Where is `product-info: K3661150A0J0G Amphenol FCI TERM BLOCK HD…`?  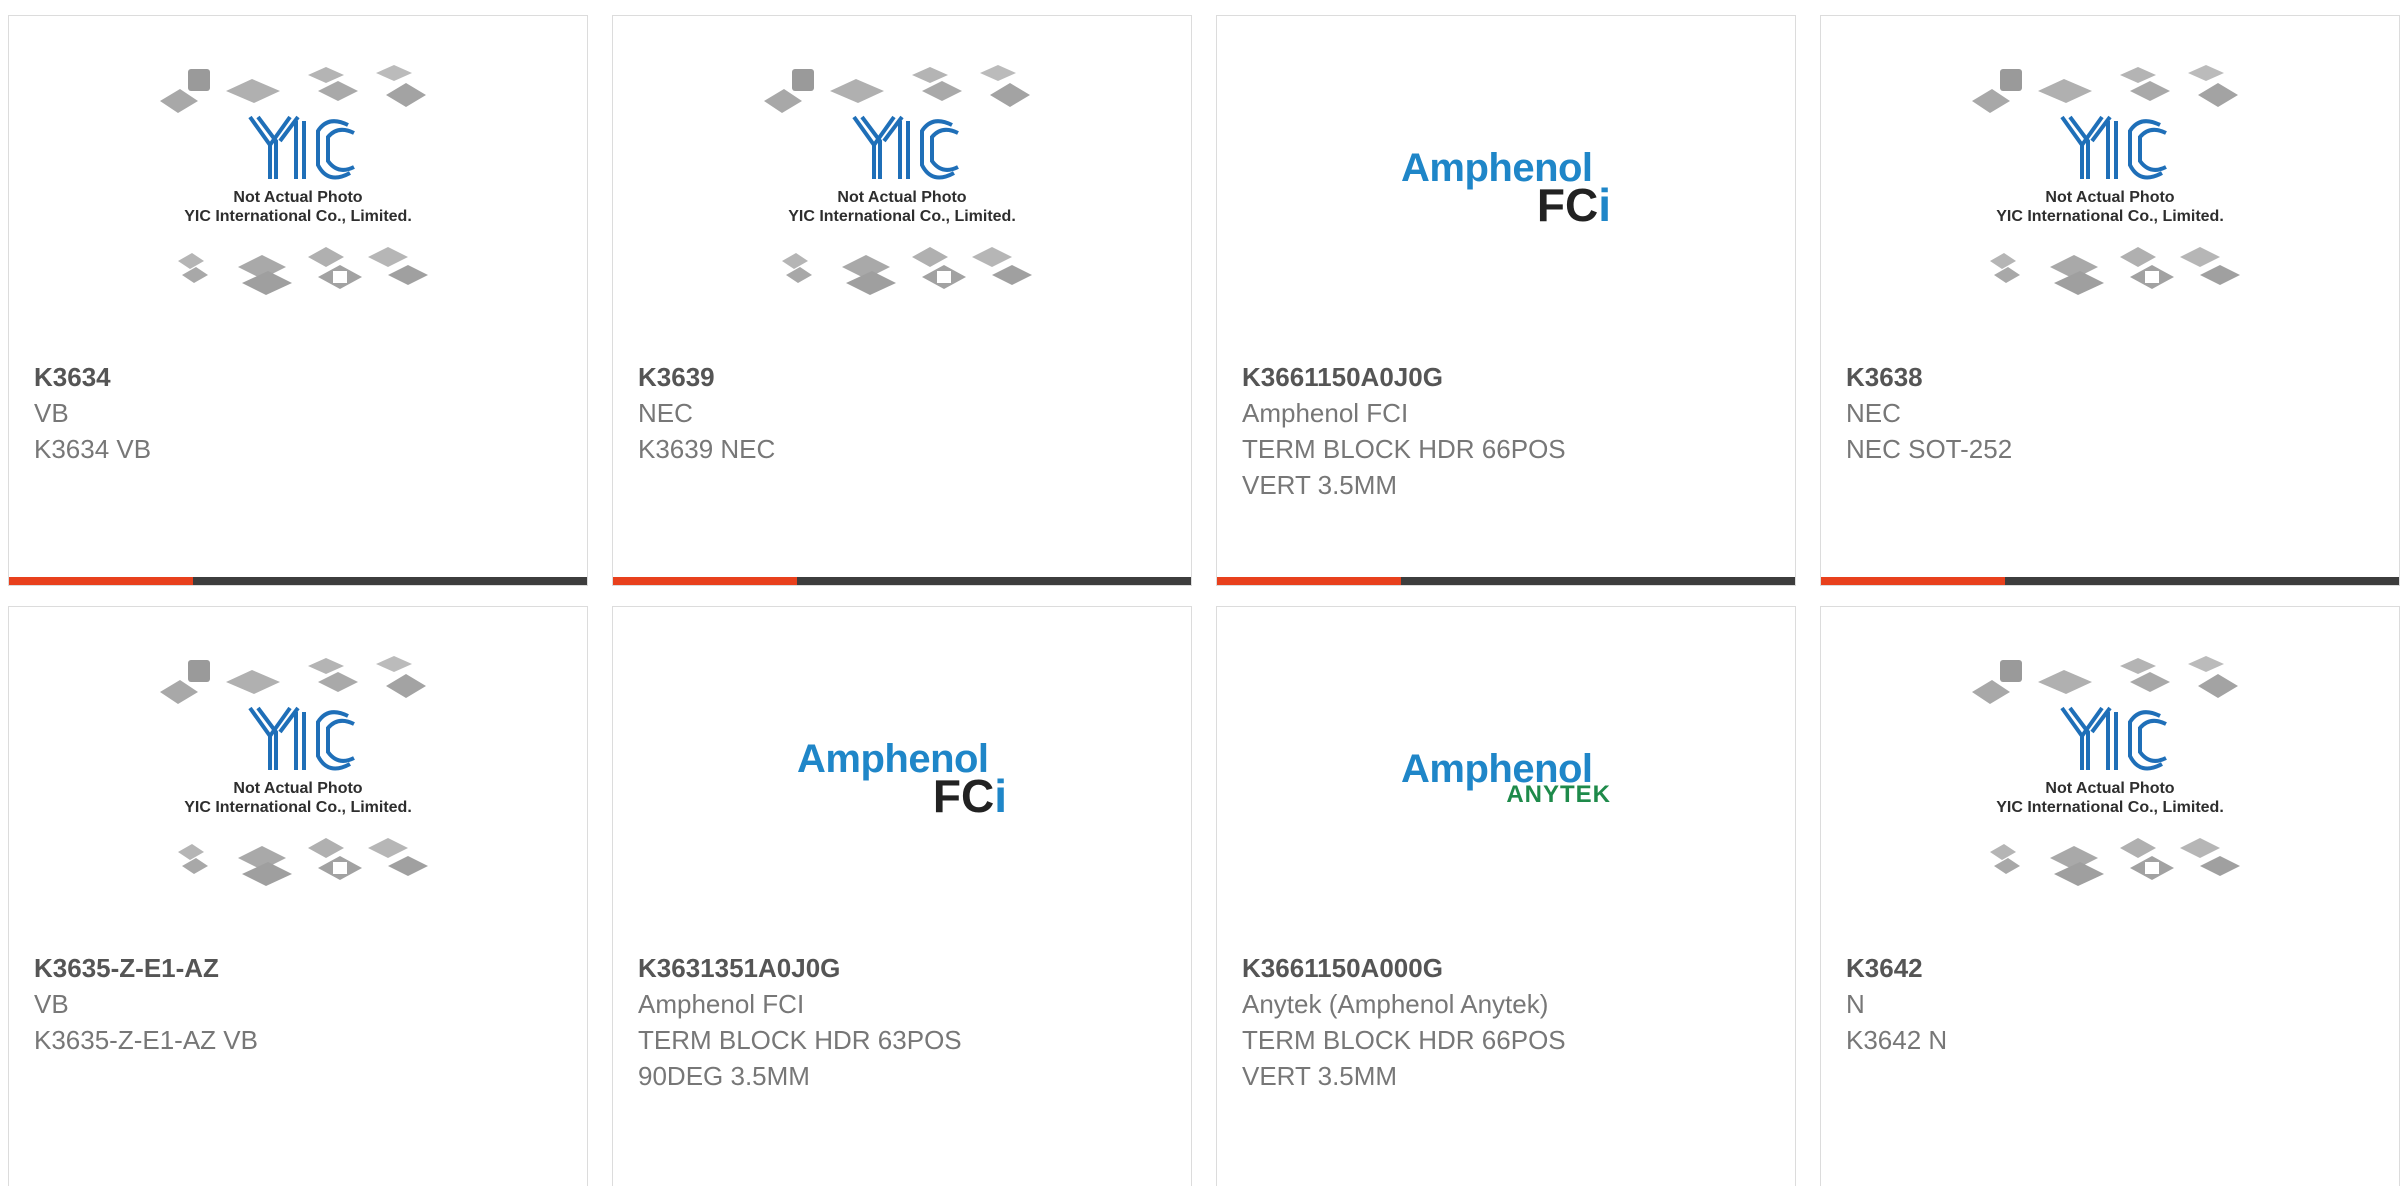 product-info: K3661150A0J0G Amphenol FCI TERM BLOCK HD… is located at coordinates (1508, 431).